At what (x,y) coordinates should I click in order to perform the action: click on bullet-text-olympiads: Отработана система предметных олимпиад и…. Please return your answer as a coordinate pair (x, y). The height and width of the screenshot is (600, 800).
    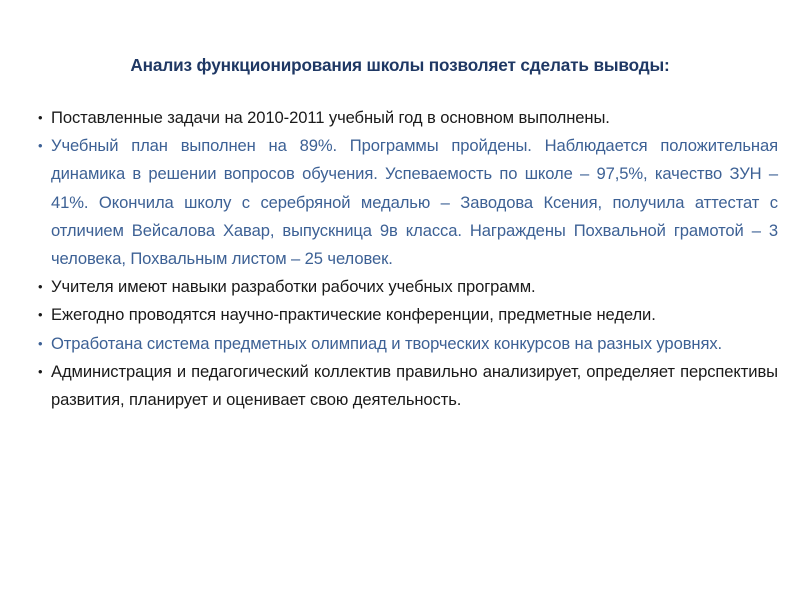
    Looking at the image, I should click on (387, 343).